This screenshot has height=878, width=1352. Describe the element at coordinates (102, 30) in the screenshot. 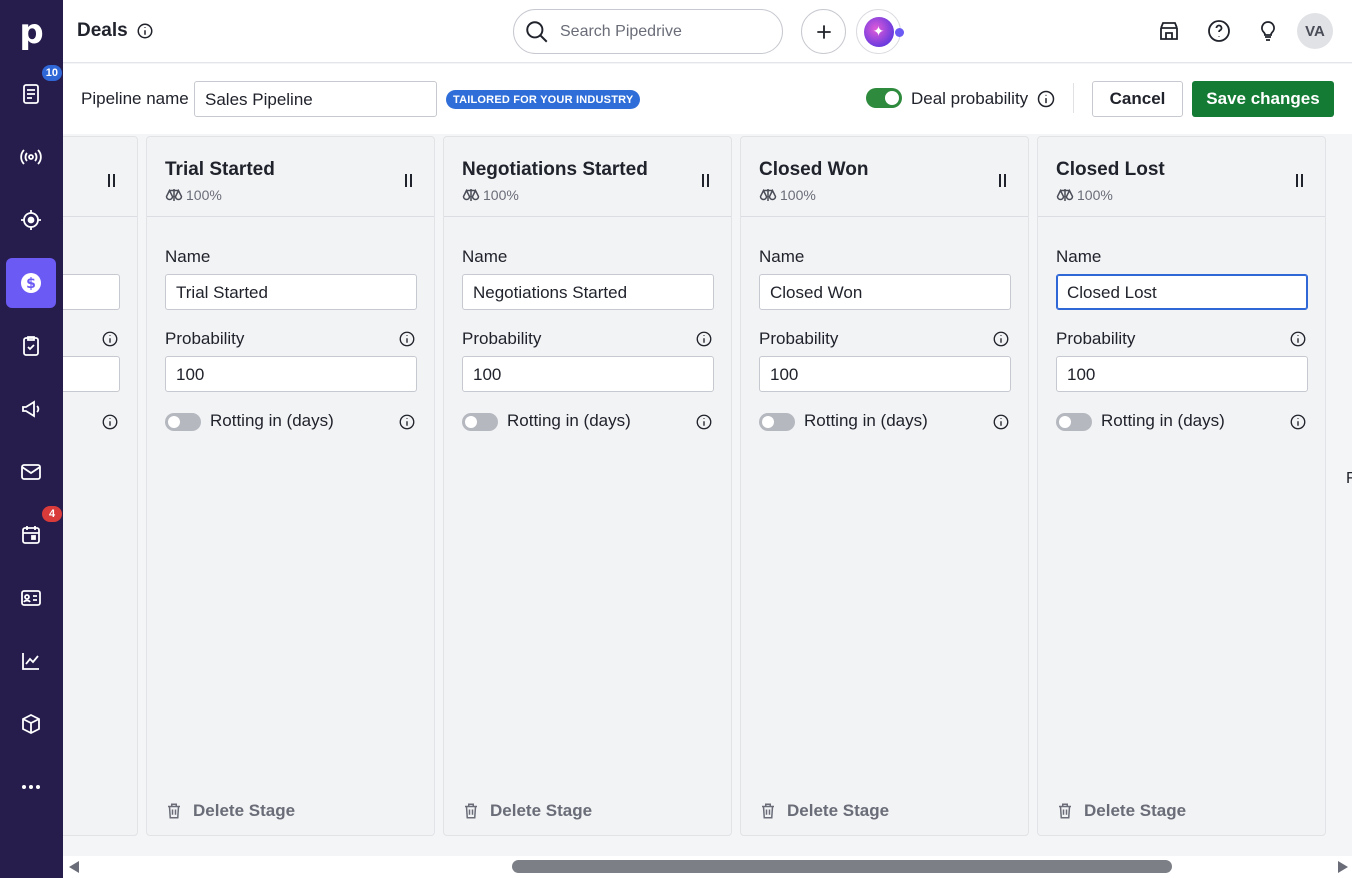

I see `page-title: Deals` at that location.